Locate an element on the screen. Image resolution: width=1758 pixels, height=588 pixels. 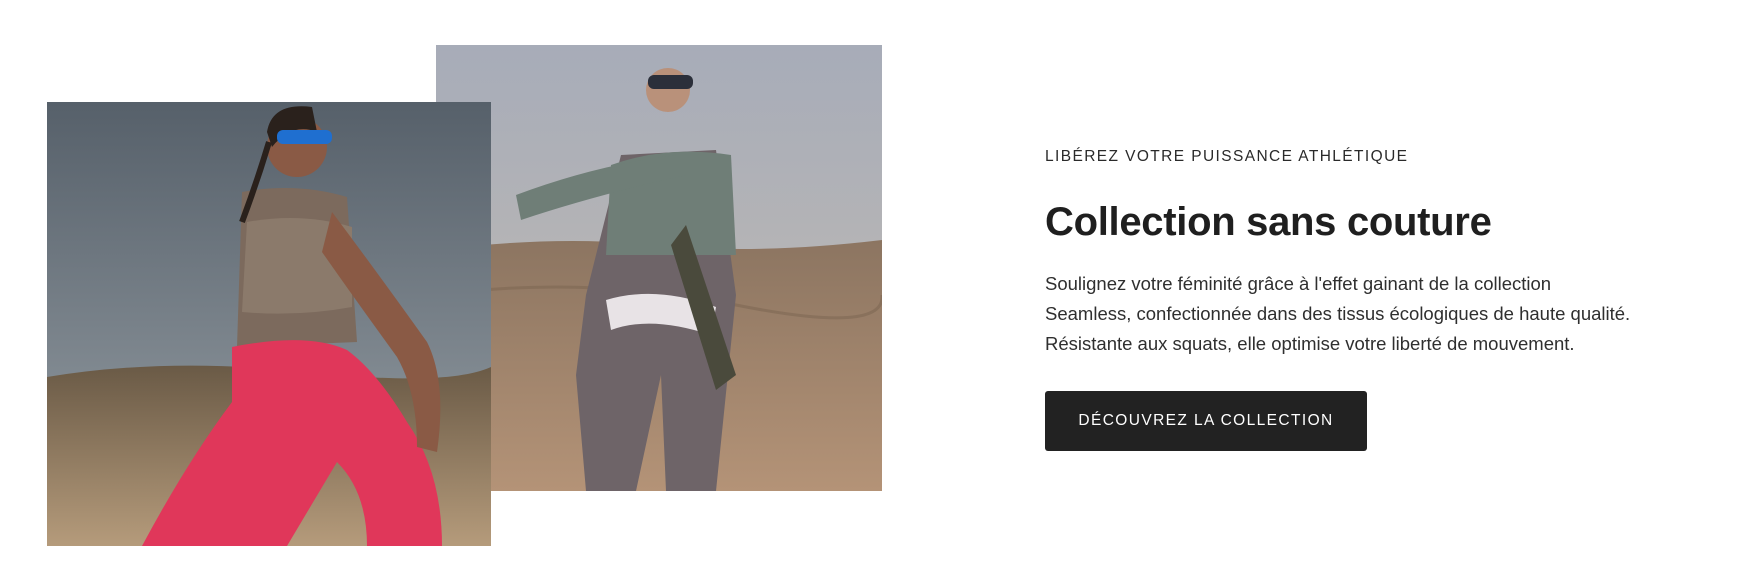
discover-collection-button: DÉCOUVREZ LA COLLECTION is located at coordinates (1206, 420).